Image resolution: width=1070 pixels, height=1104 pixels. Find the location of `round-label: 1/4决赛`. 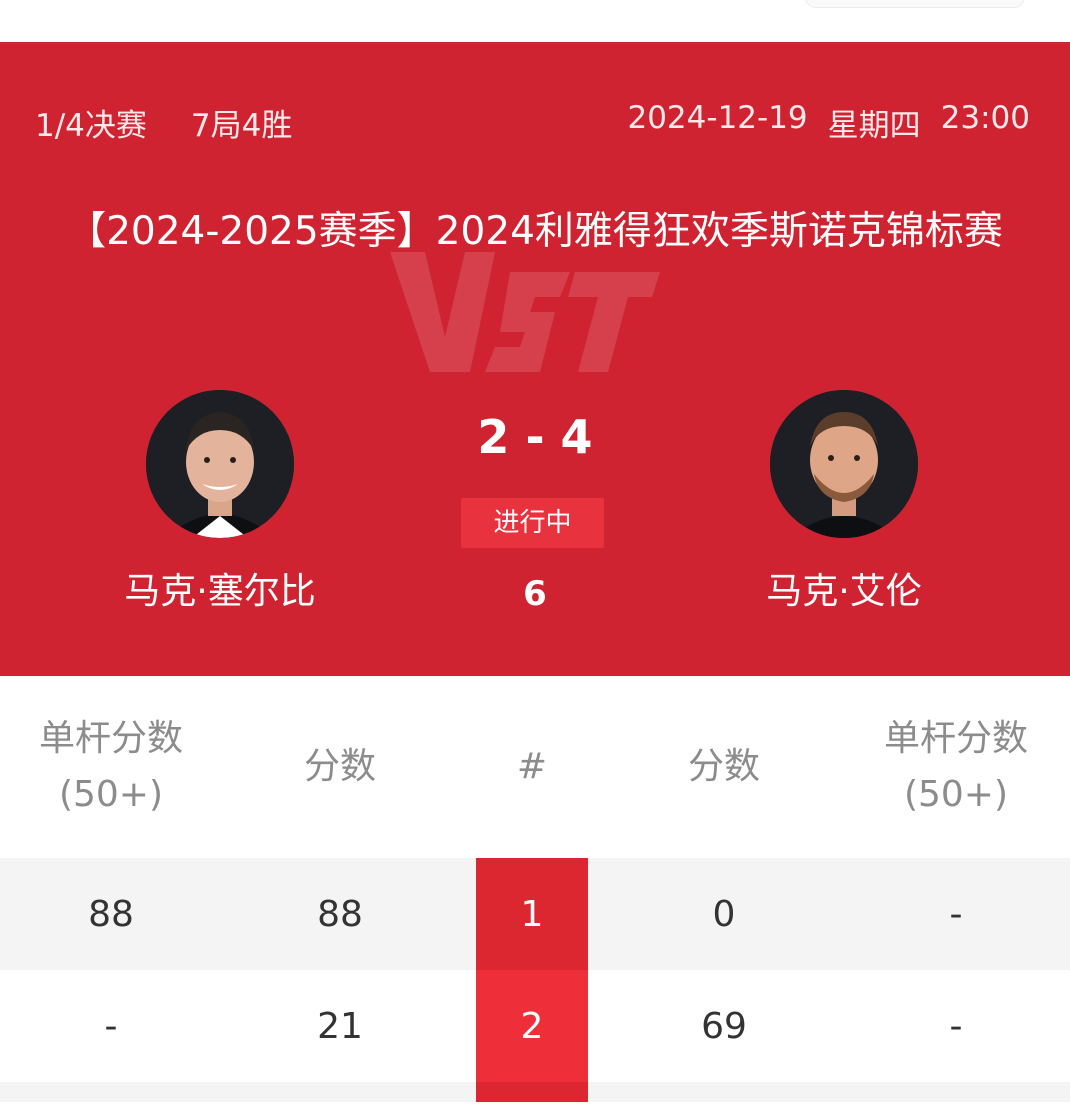

round-label: 1/4决赛 is located at coordinates (91, 126).